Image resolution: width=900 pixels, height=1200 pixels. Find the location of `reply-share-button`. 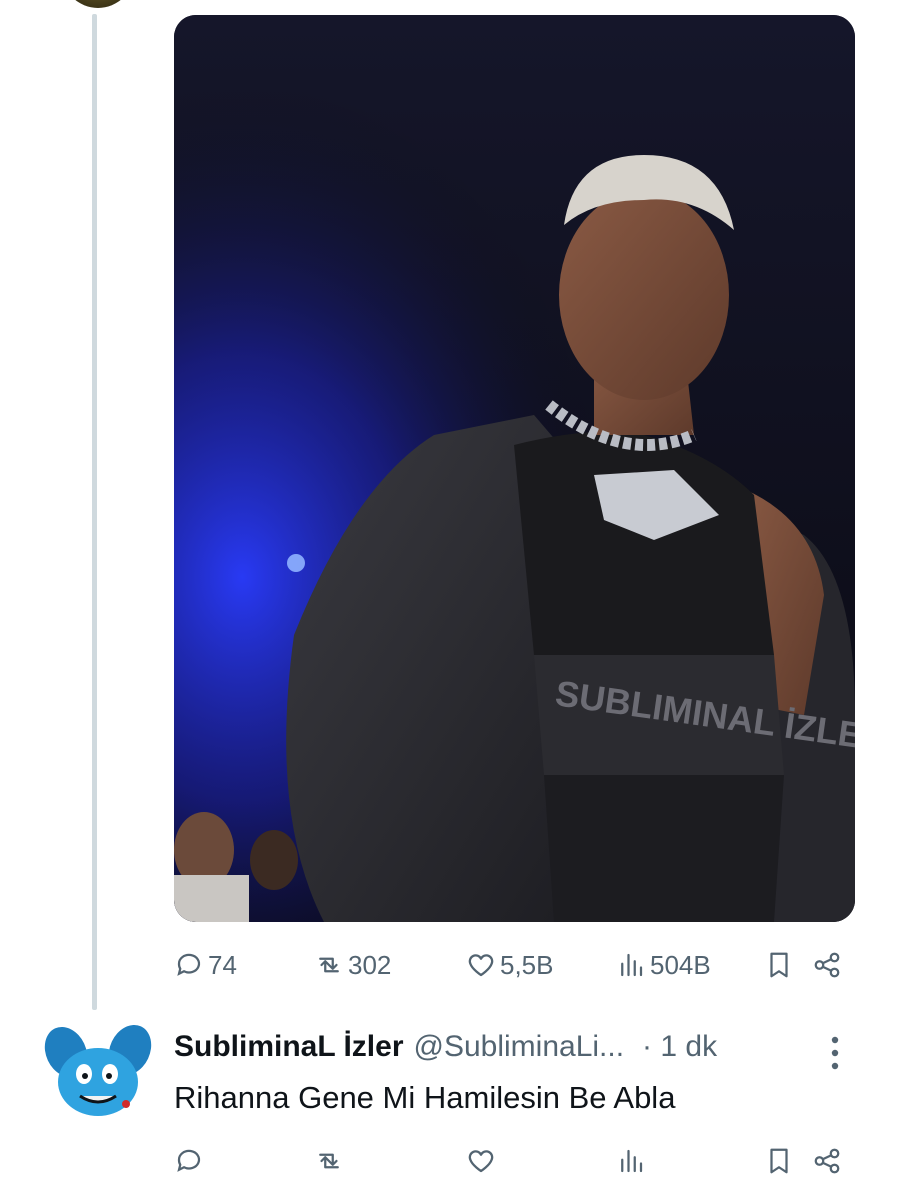

reply-share-button is located at coordinates (827, 1161).